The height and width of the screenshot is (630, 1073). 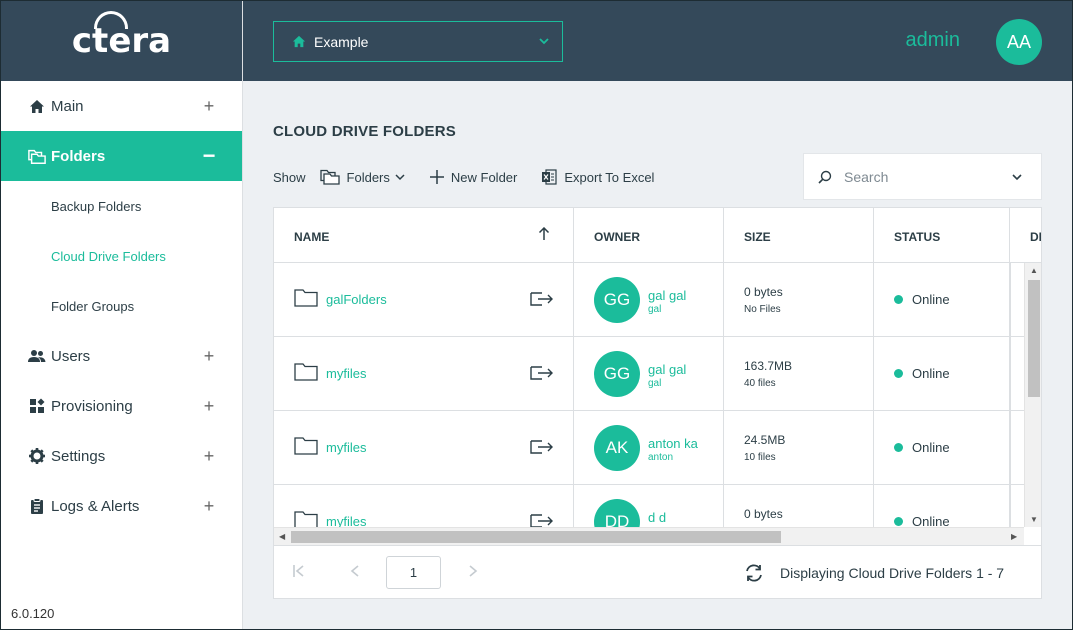 I want to click on header-label: DI, so click(x=1036, y=237).